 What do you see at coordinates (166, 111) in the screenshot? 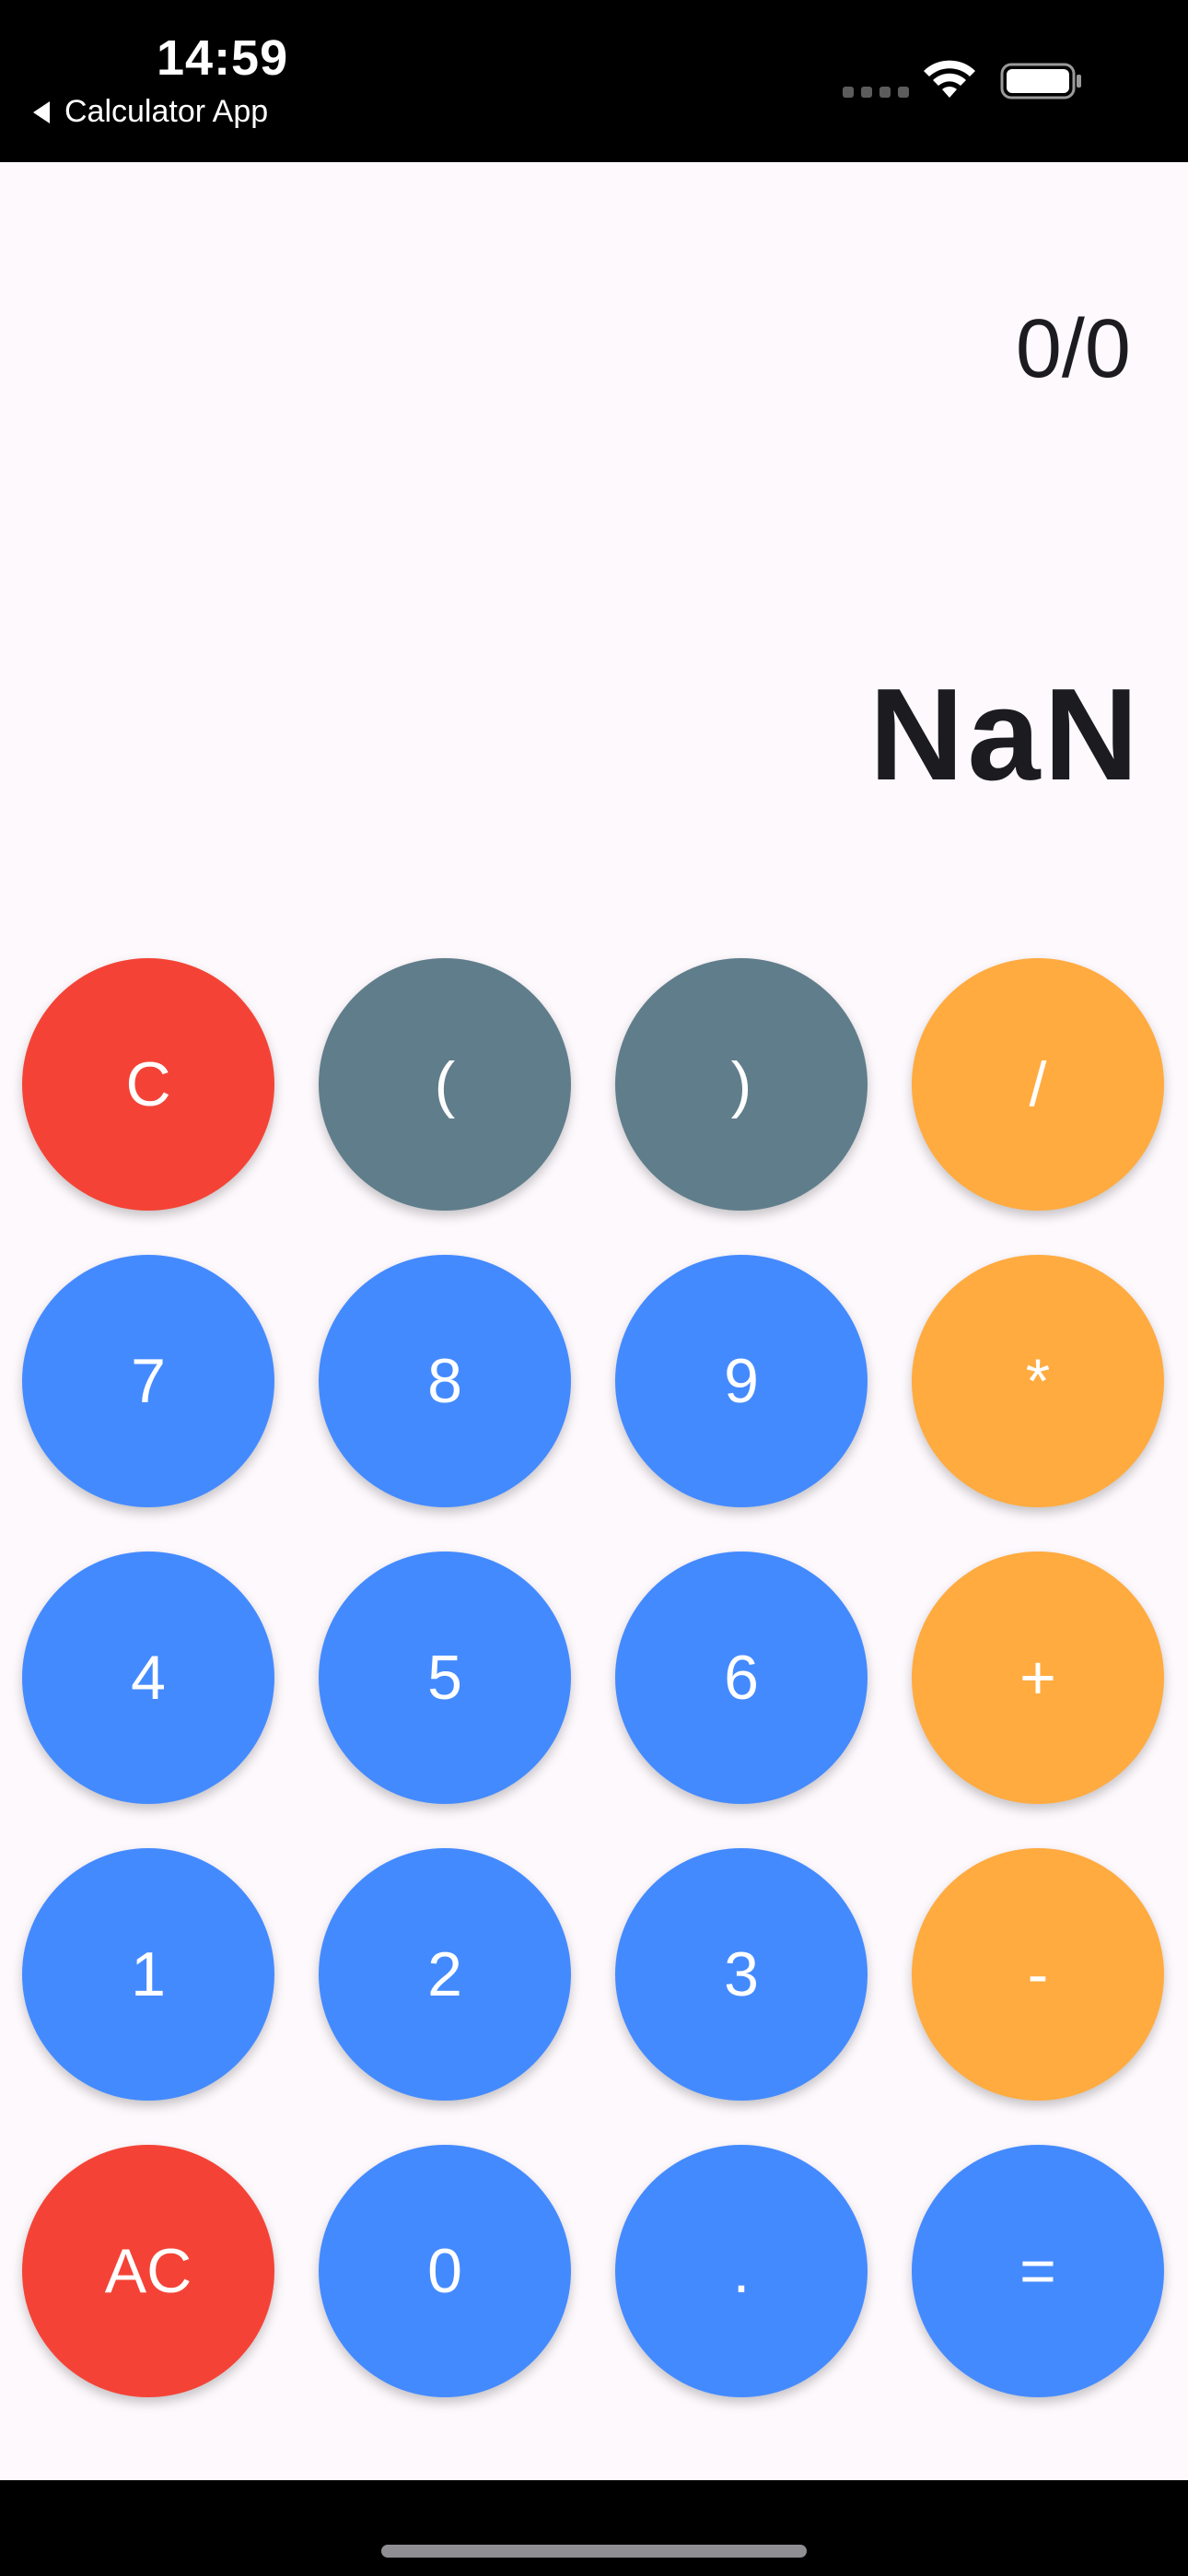
I see `back-link-label: Calculator App` at bounding box center [166, 111].